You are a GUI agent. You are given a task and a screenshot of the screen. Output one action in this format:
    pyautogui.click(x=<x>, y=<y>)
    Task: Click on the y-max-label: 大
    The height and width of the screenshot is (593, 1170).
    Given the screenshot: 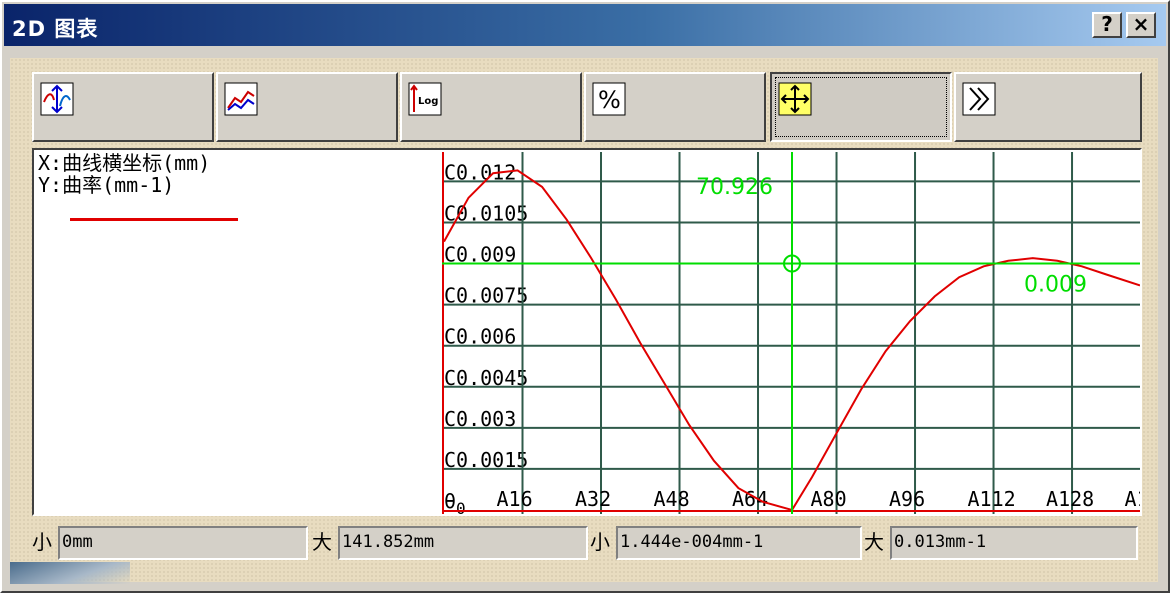 What is the action you would take?
    pyautogui.click(x=874, y=542)
    